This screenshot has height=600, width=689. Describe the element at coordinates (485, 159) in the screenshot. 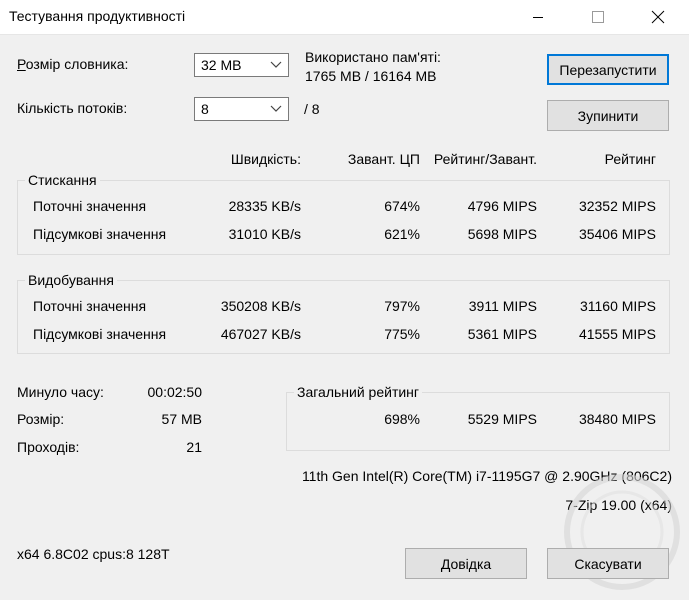

I see `header-rating-per-load: Рейтинг/Завант.` at that location.